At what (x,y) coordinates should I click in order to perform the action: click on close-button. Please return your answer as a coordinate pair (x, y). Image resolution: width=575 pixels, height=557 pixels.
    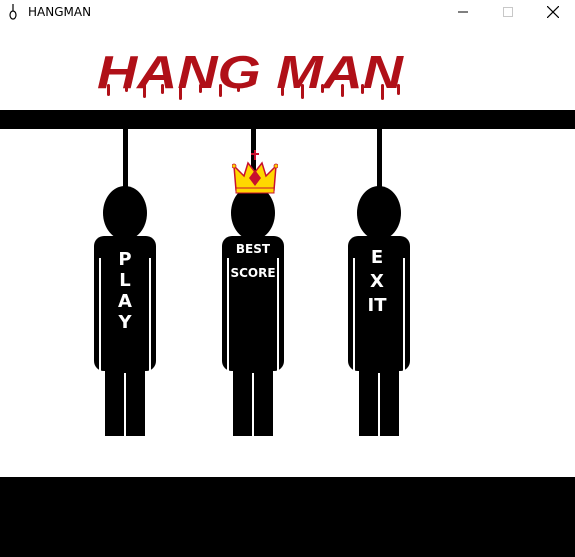
    Looking at the image, I should click on (552, 12).